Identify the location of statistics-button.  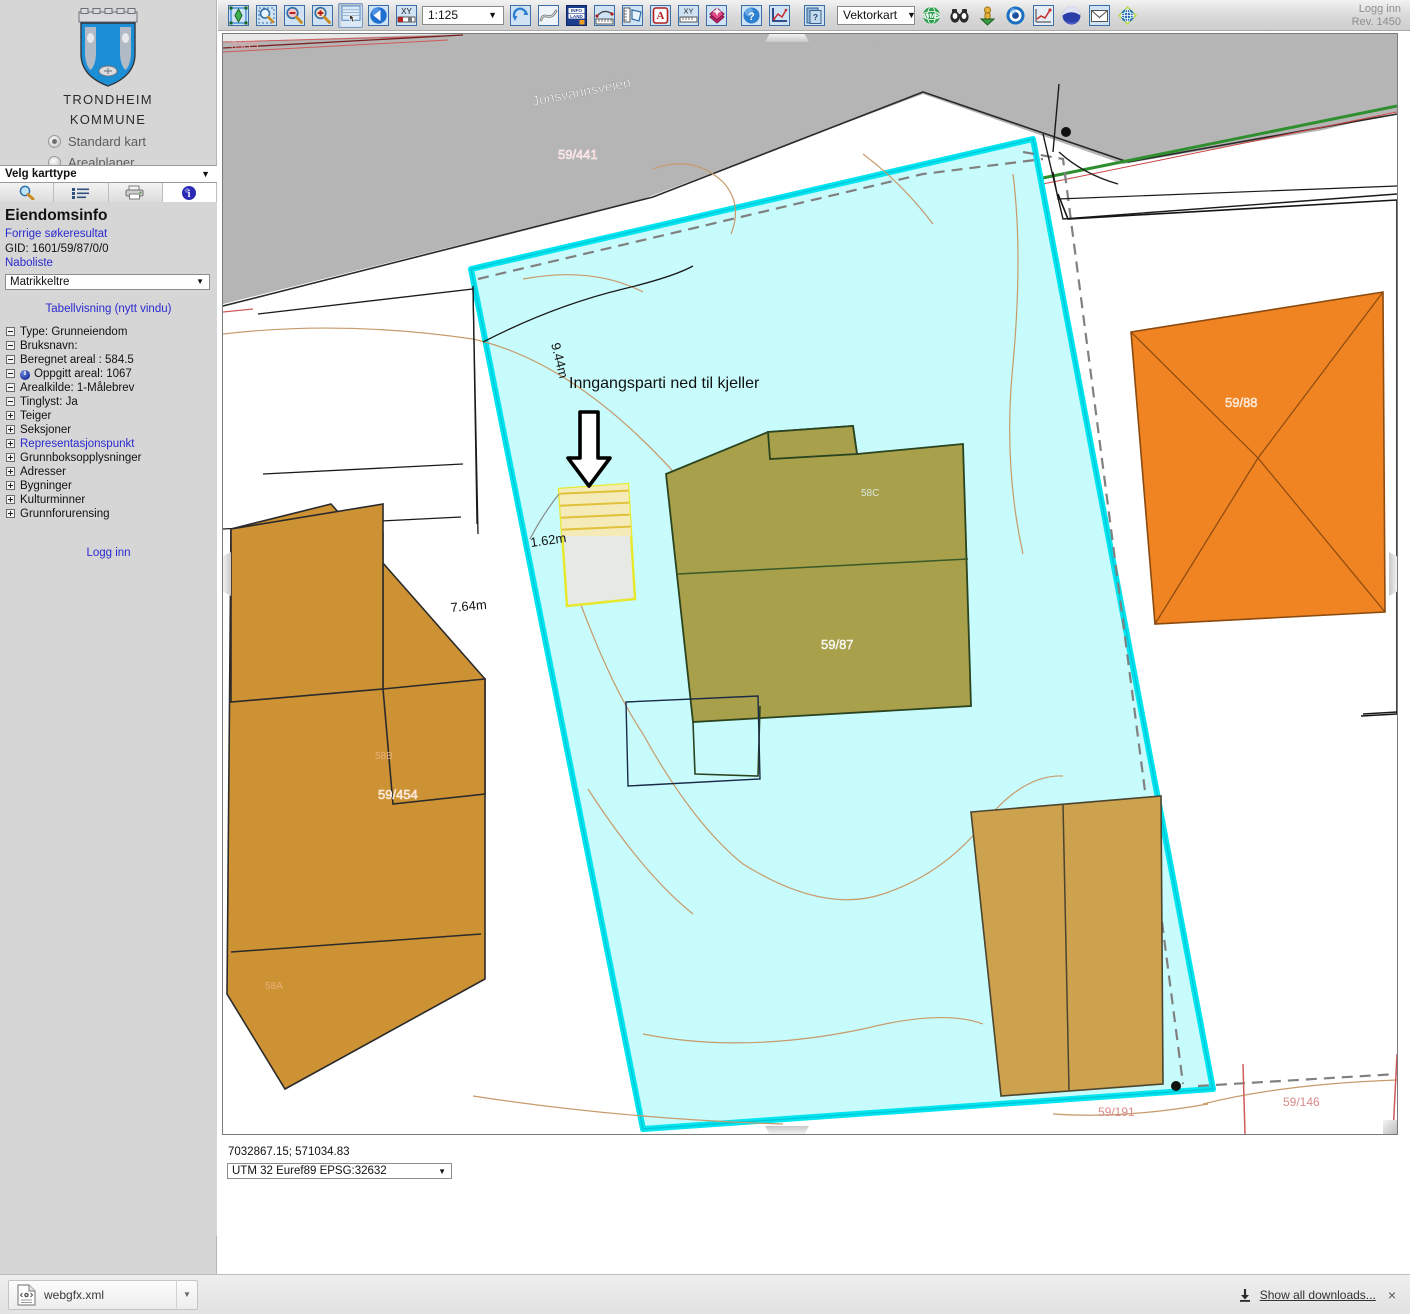
(1043, 15).